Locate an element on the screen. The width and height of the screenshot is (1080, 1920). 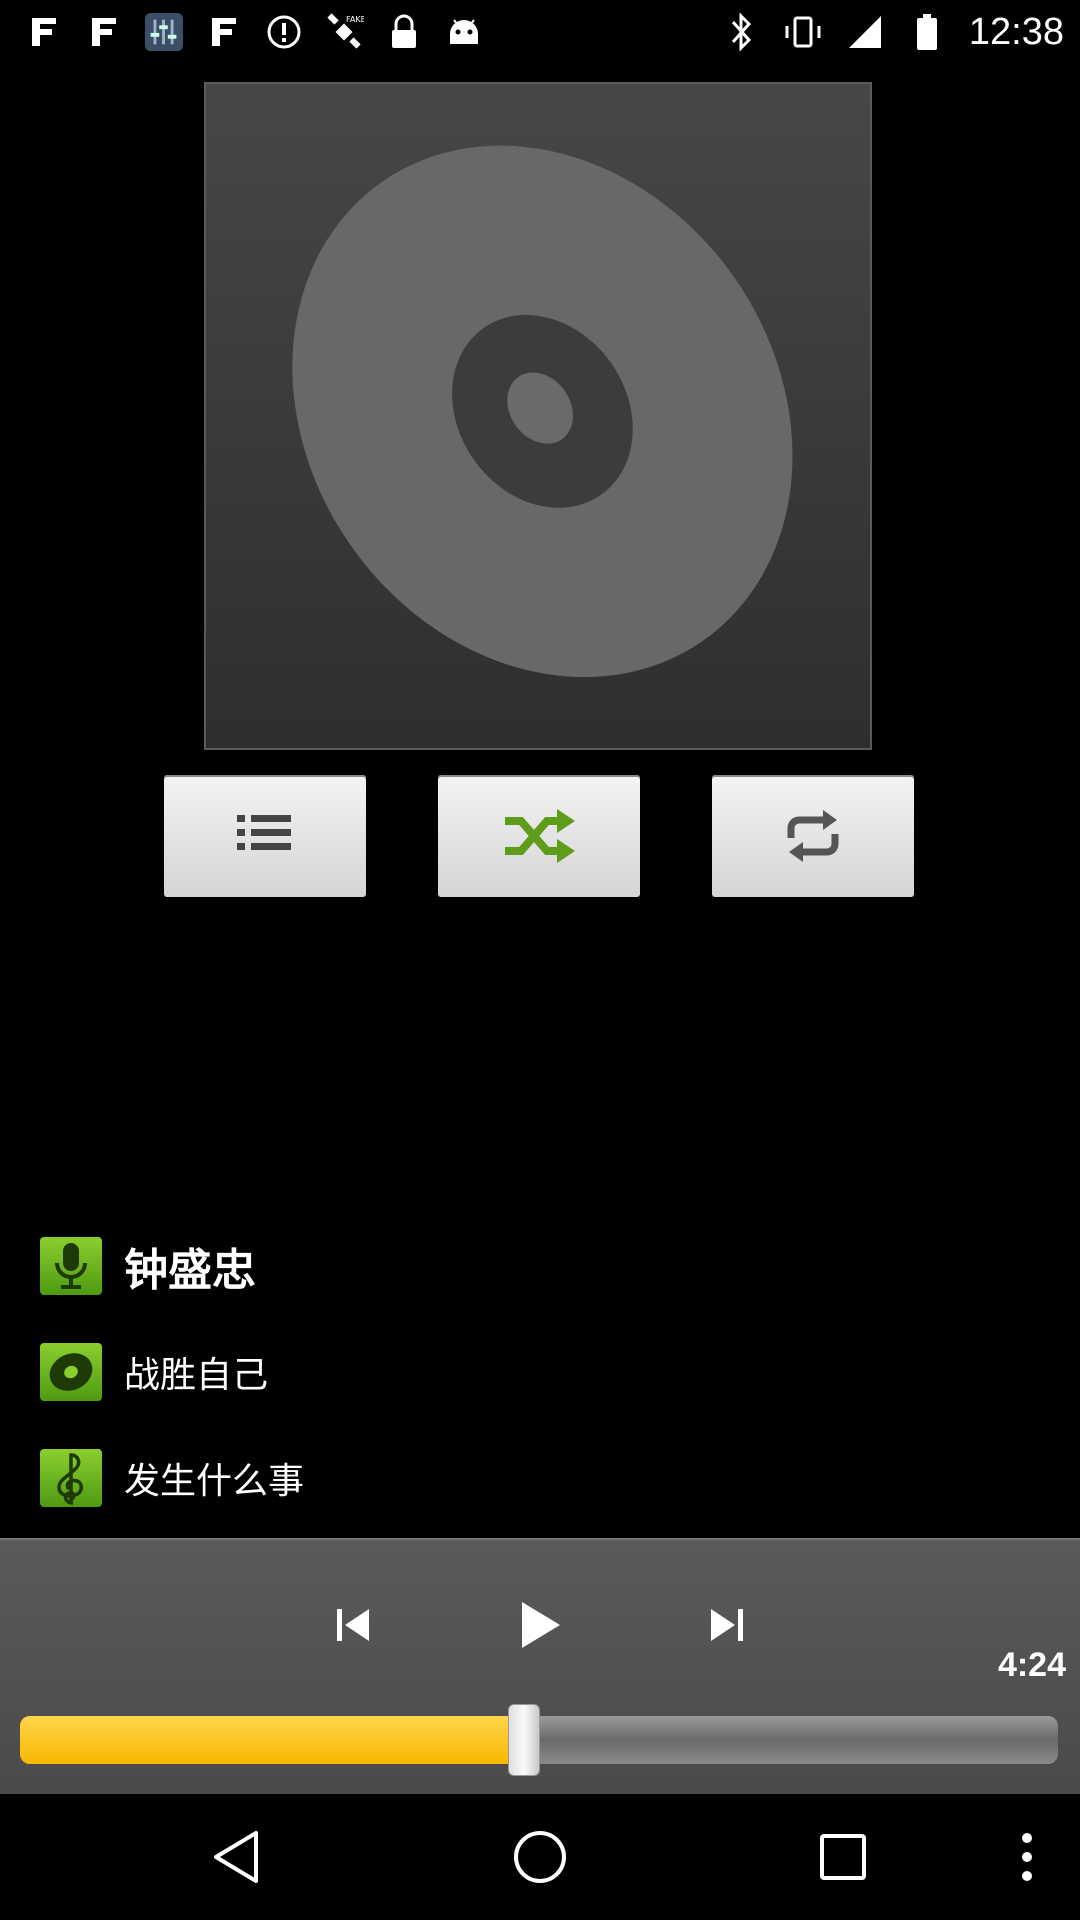
back-button is located at coordinates (237, 1857).